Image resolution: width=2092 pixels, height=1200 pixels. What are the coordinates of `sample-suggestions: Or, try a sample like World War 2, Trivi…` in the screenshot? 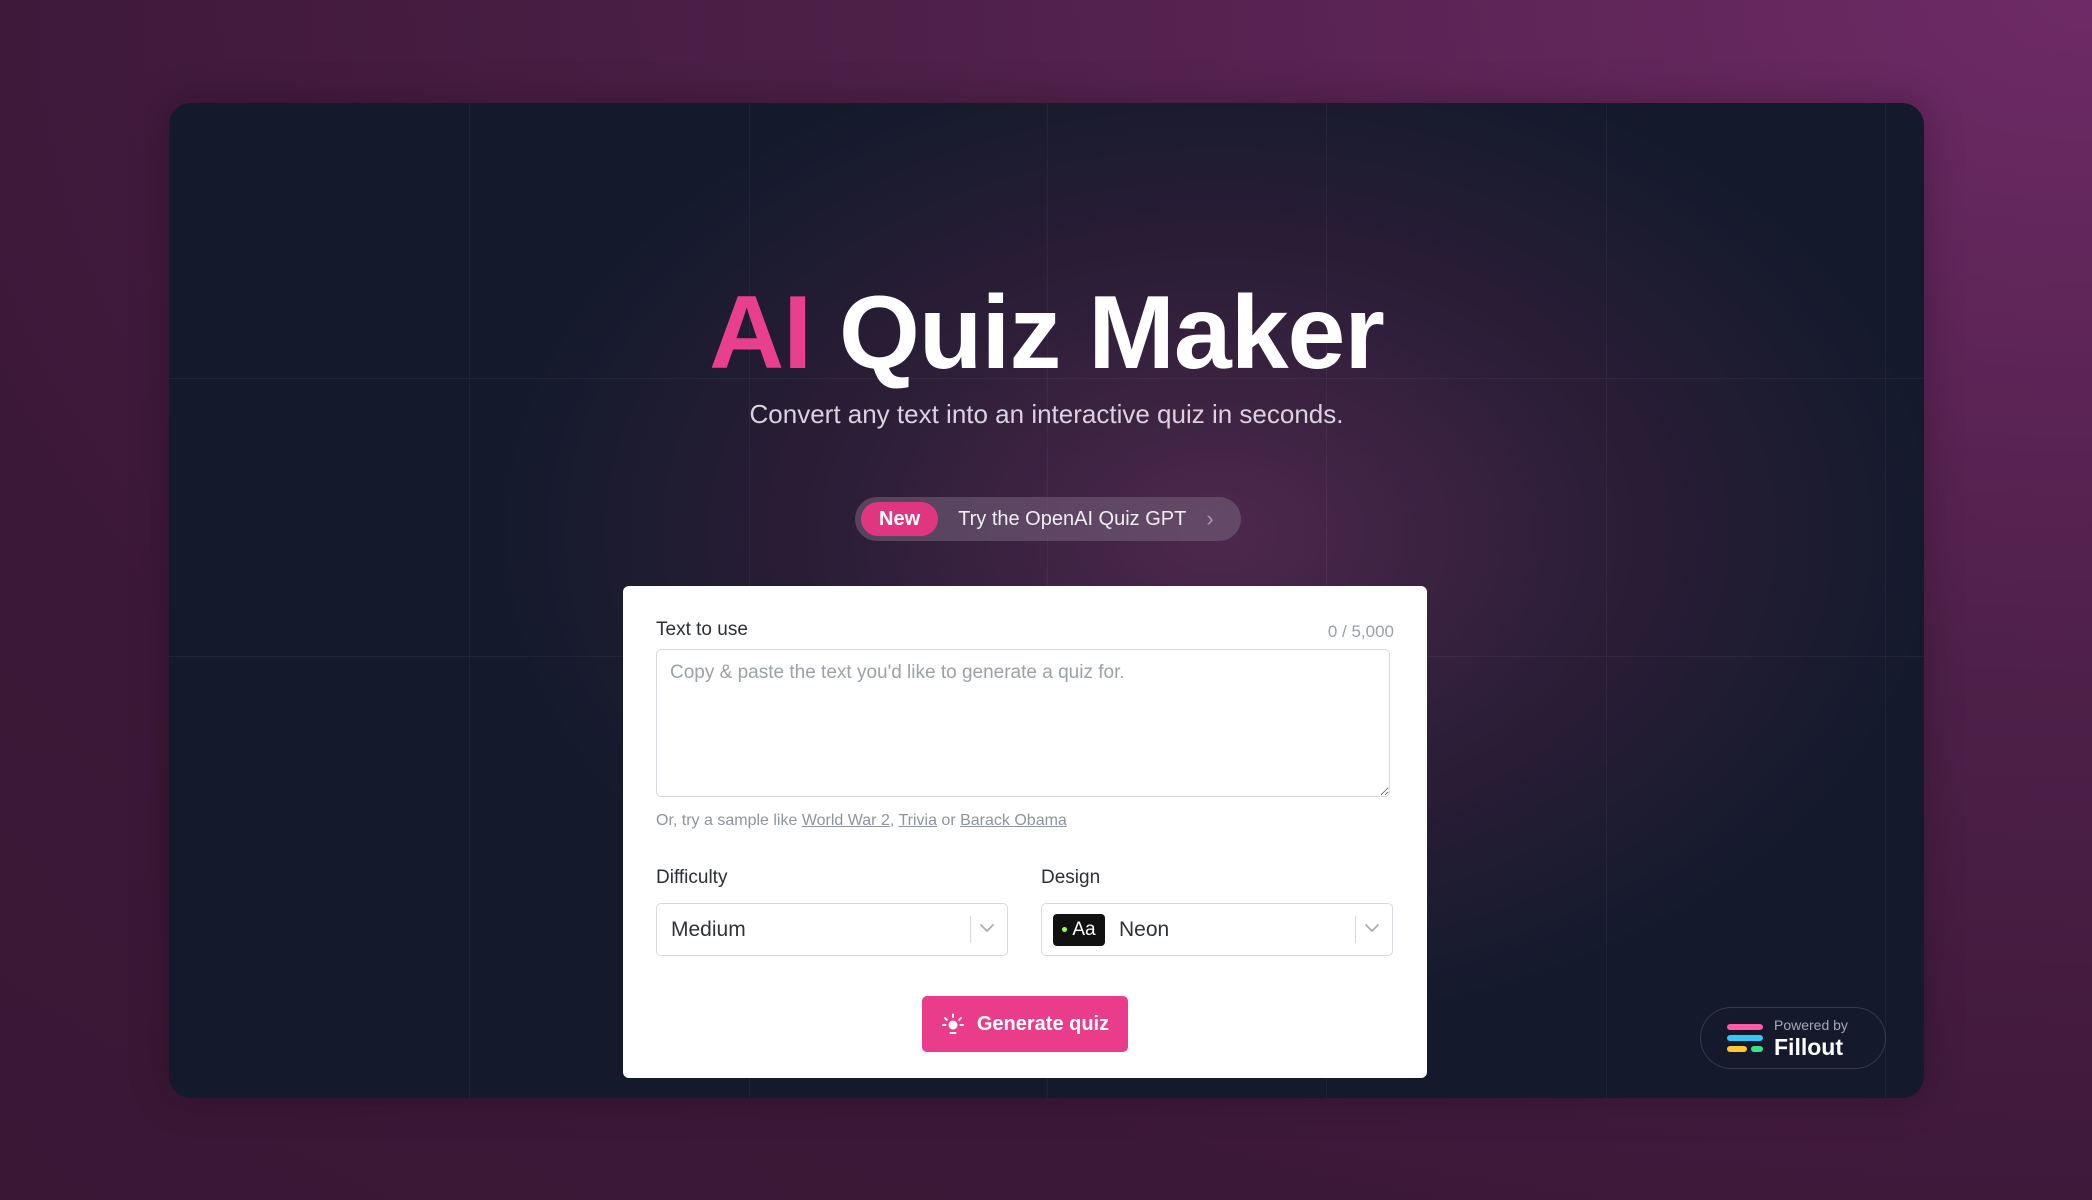 It's located at (861, 821).